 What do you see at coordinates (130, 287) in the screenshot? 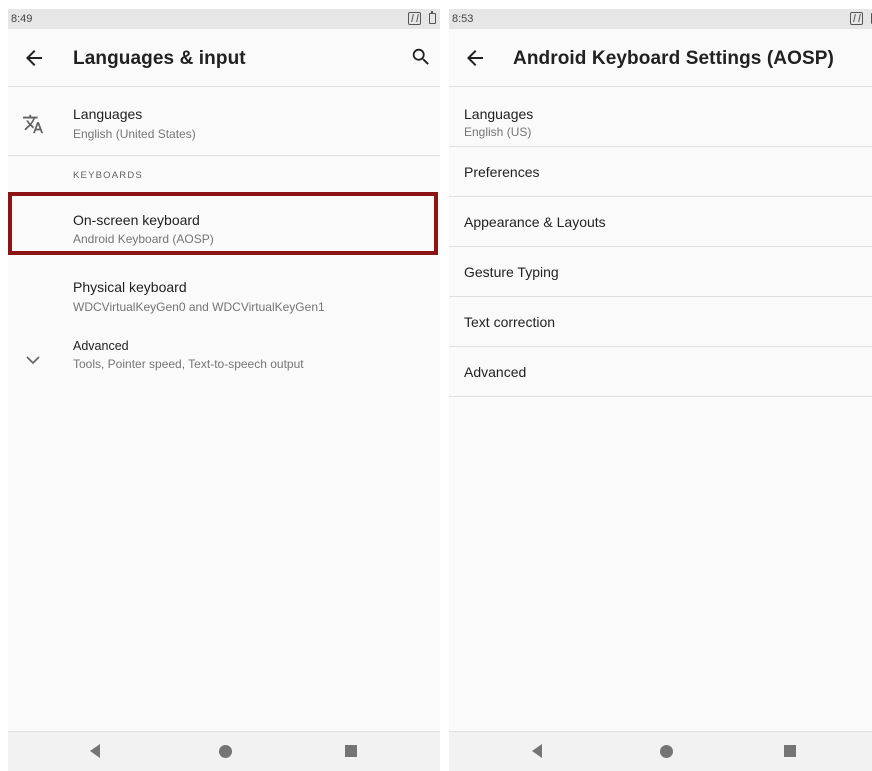
I see `physical-keyboard-title: Physical keyboard` at bounding box center [130, 287].